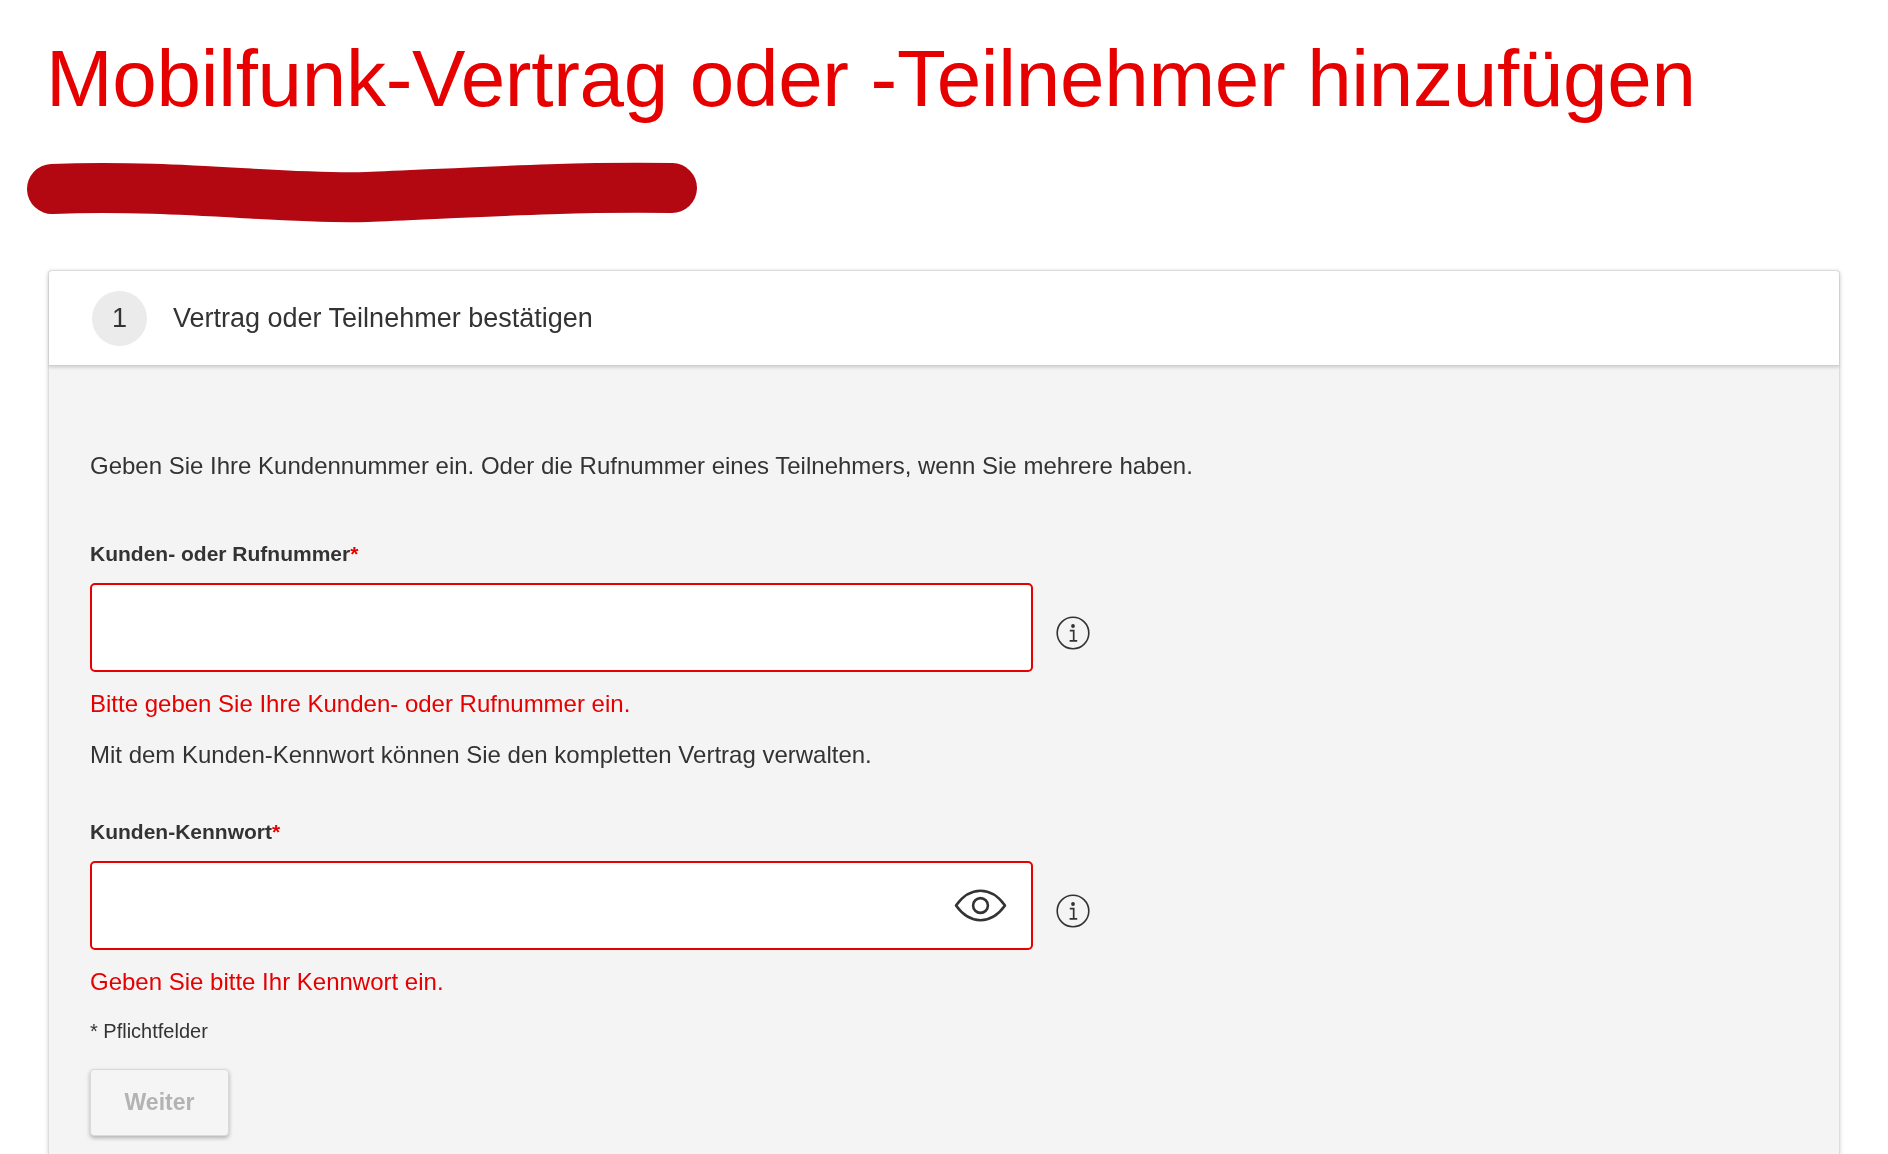 This screenshot has height=1154, width=1888. What do you see at coordinates (185, 831) in the screenshot?
I see `field-label: Kunden-Kennwort*` at bounding box center [185, 831].